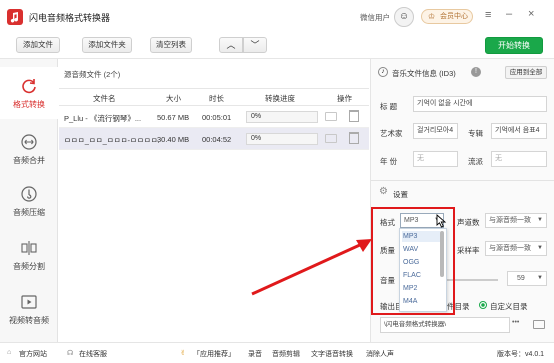 Image resolution: width=554 pixels, height=363 pixels. I want to click on channel-select: 与源音频一致 ▼, so click(516, 220).